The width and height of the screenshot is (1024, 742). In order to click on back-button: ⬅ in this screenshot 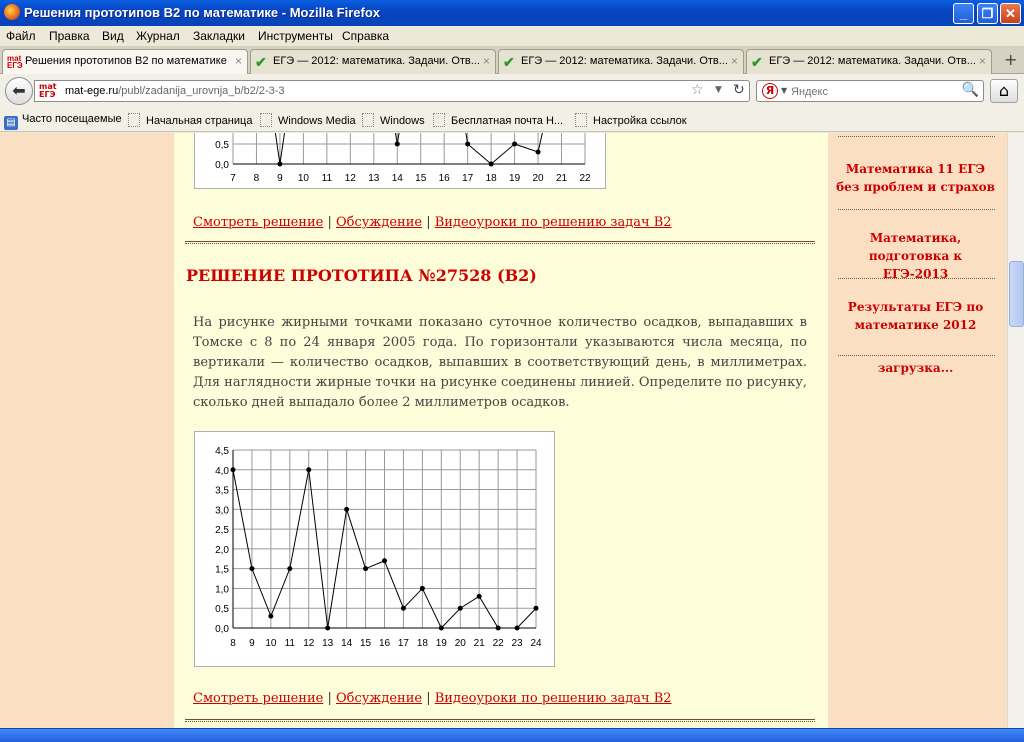, I will do `click(19, 91)`.